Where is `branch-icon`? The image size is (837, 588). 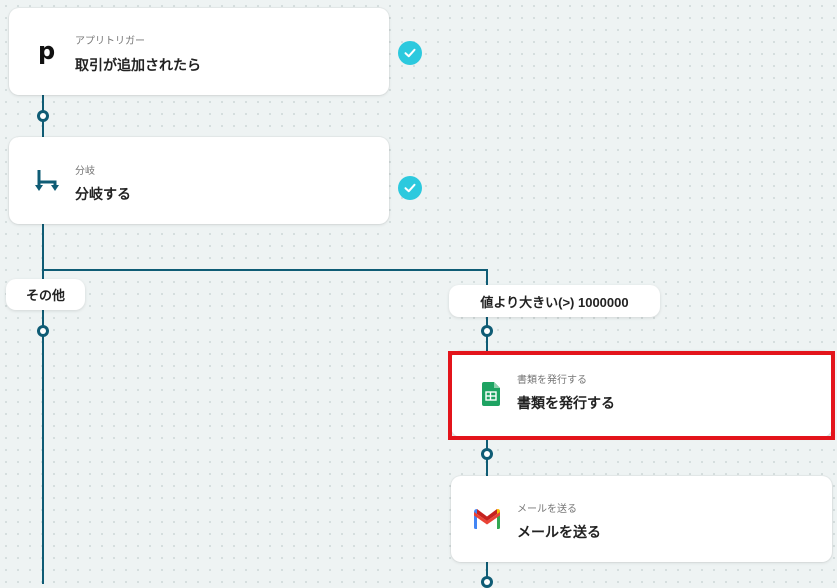
branch-icon is located at coordinates (47, 181).